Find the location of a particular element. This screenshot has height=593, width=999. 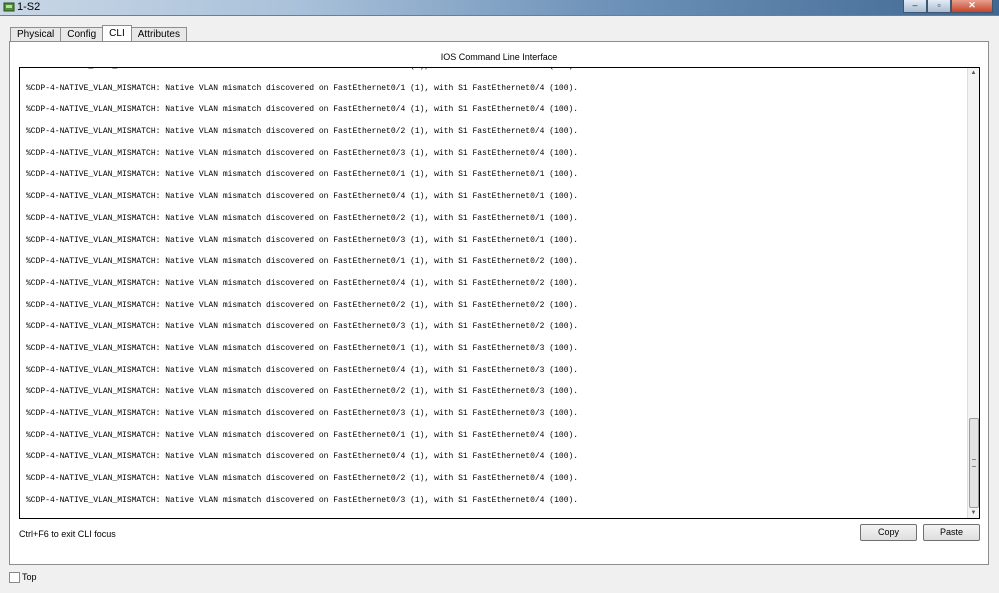

tab-config: Config is located at coordinates (82, 34).